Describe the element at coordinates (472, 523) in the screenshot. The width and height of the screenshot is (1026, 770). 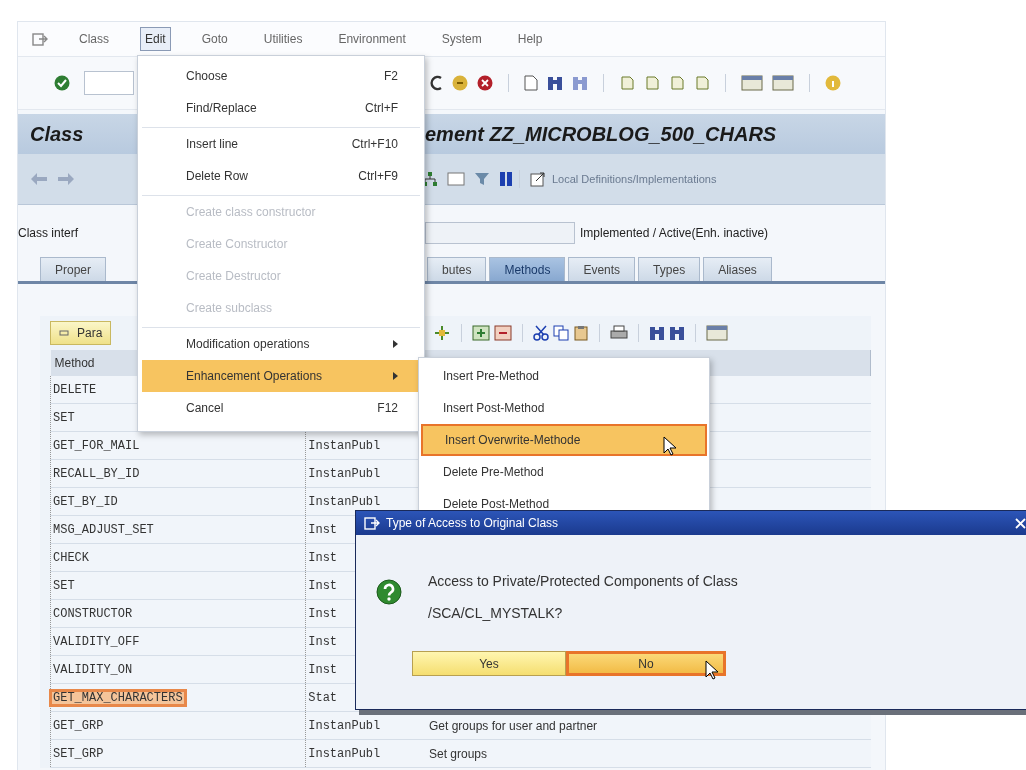
I see `dialog-title: Type of Access to Original Class` at that location.